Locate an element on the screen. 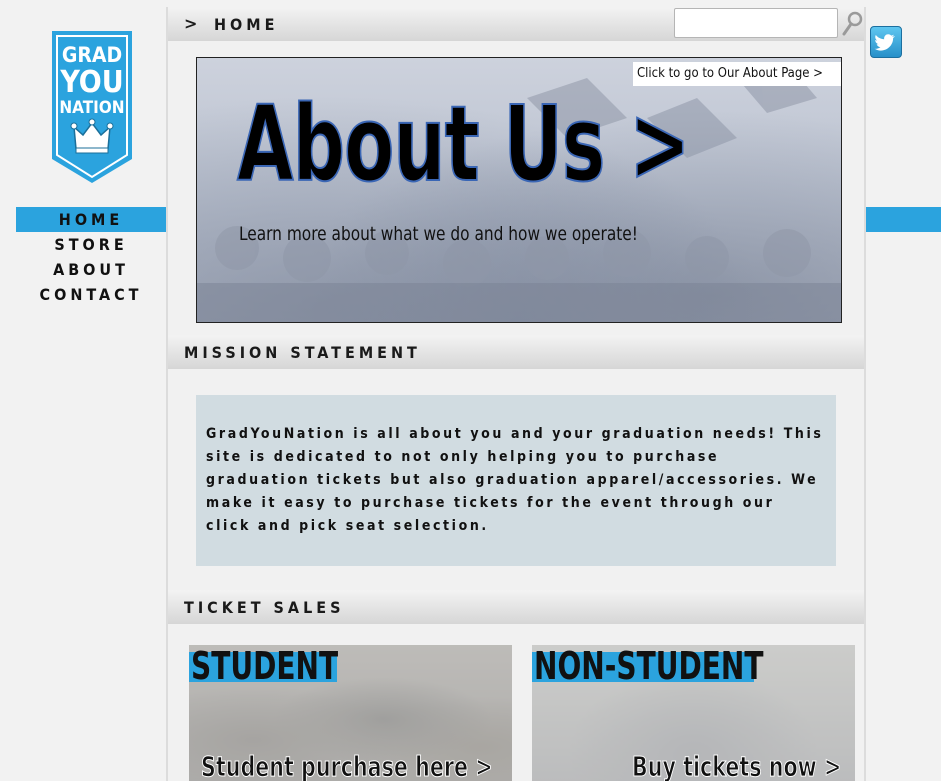 This screenshot has height=781, width=941. ticket-sales-title: TICKET SALES is located at coordinates (264, 607).